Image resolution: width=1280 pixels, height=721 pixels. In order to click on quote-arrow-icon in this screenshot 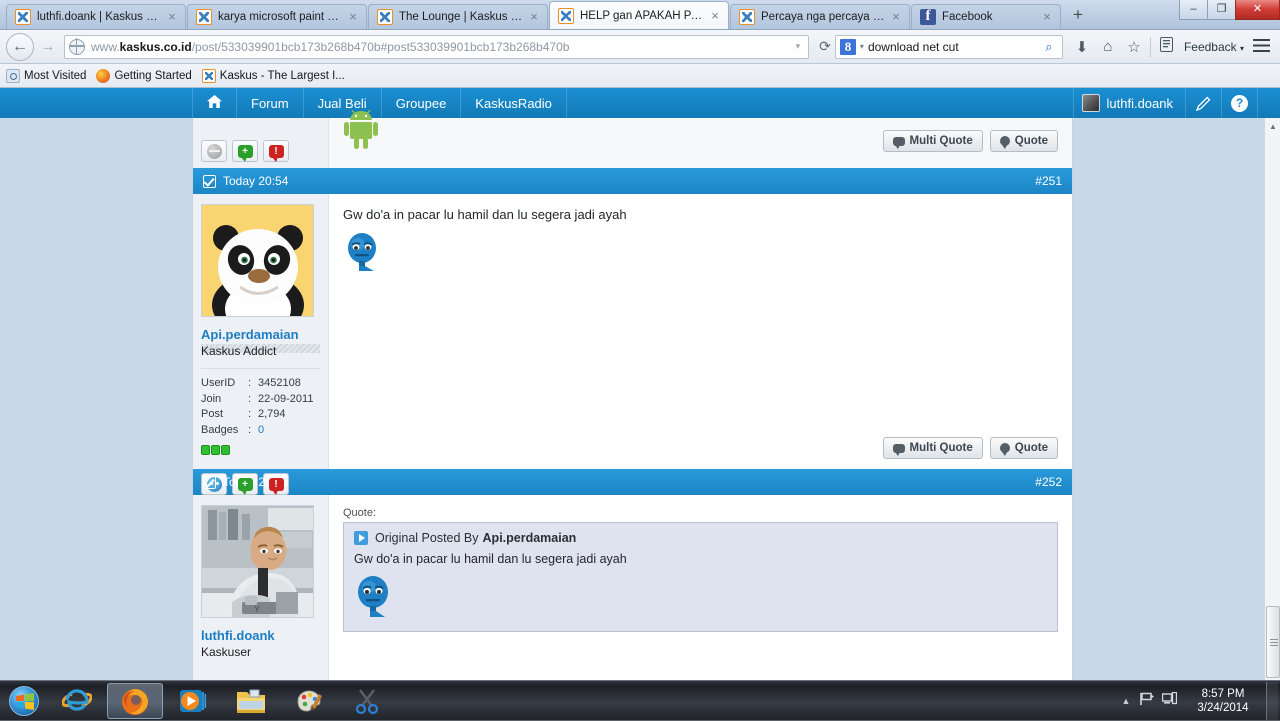, I will do `click(361, 538)`.